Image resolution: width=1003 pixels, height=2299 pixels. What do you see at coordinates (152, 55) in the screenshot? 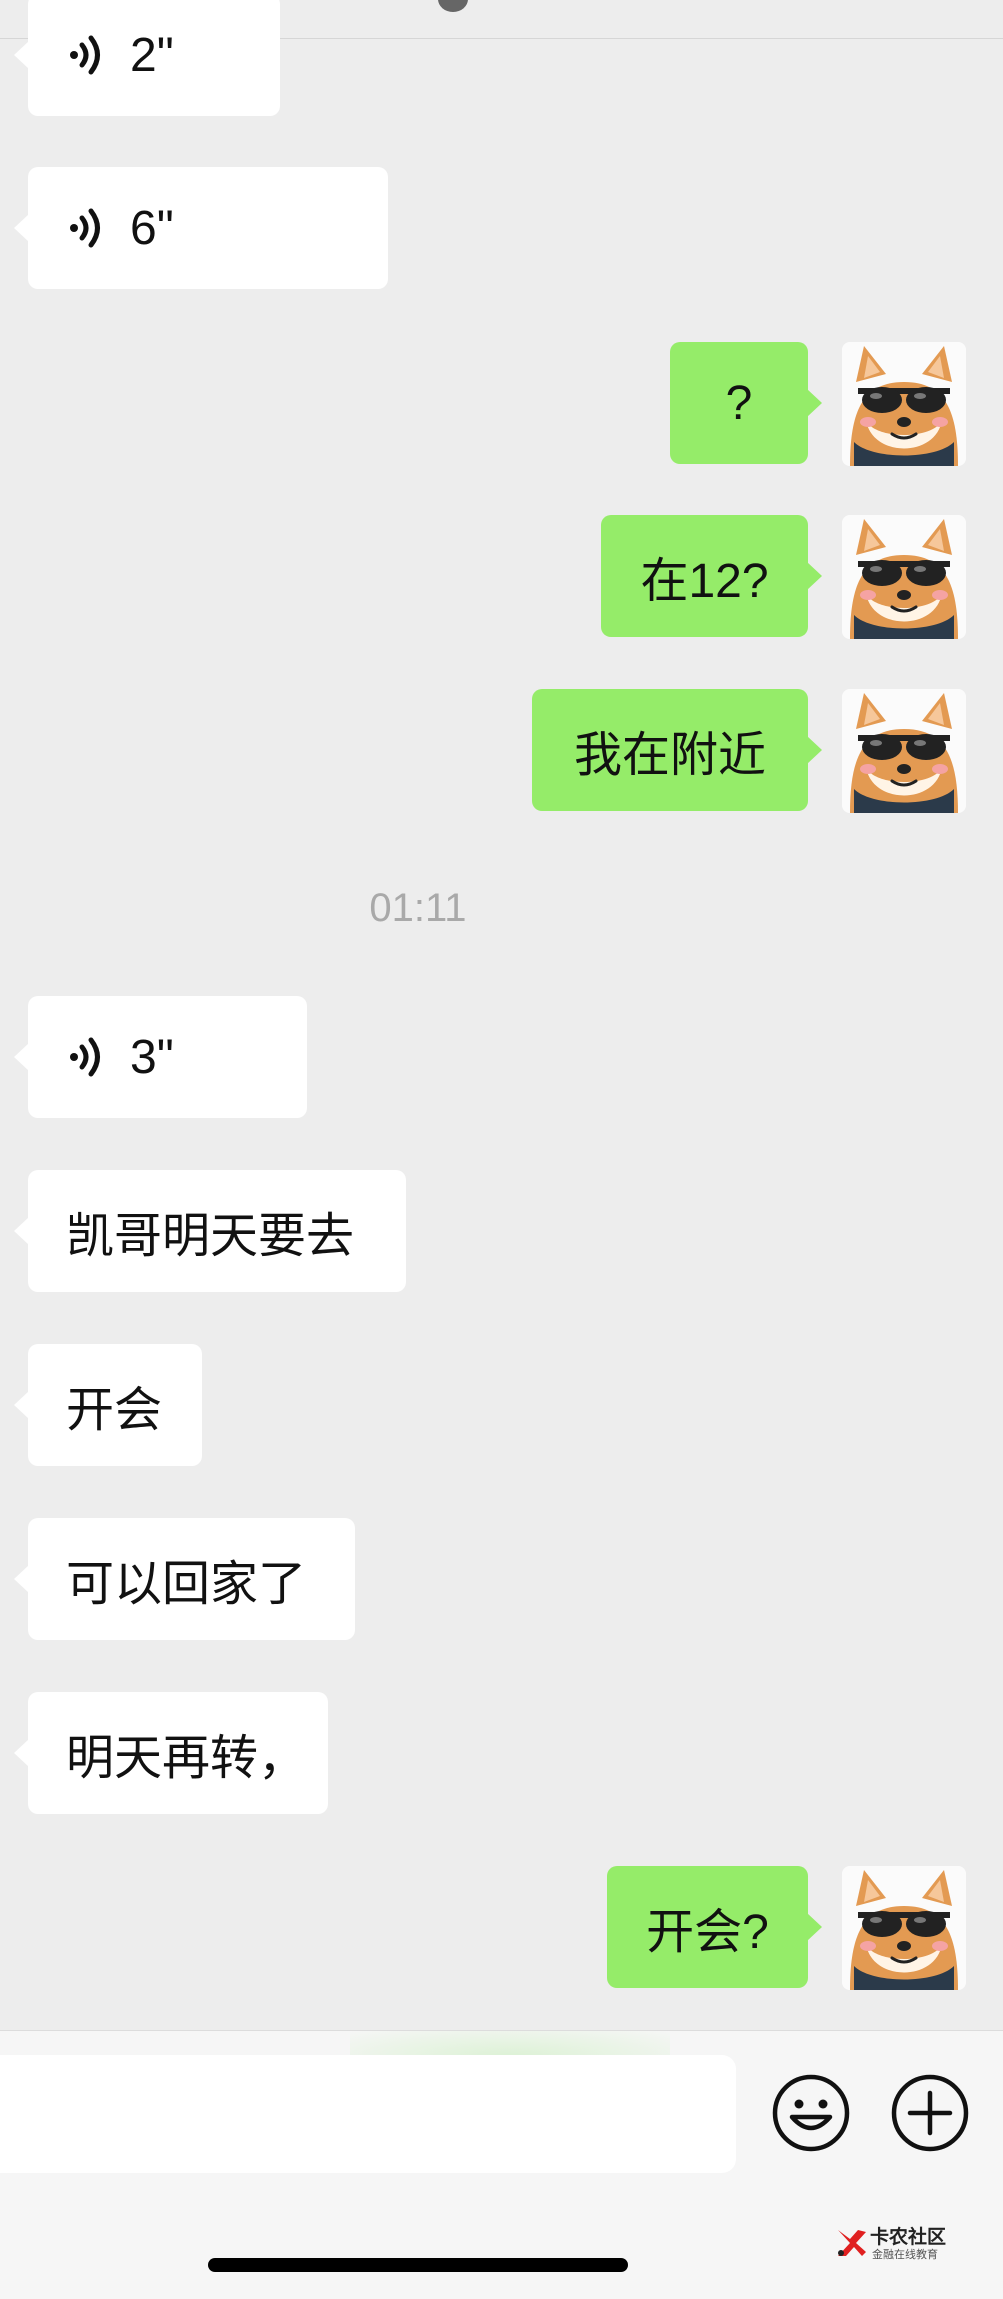
I see `voice-duration: 2"` at bounding box center [152, 55].